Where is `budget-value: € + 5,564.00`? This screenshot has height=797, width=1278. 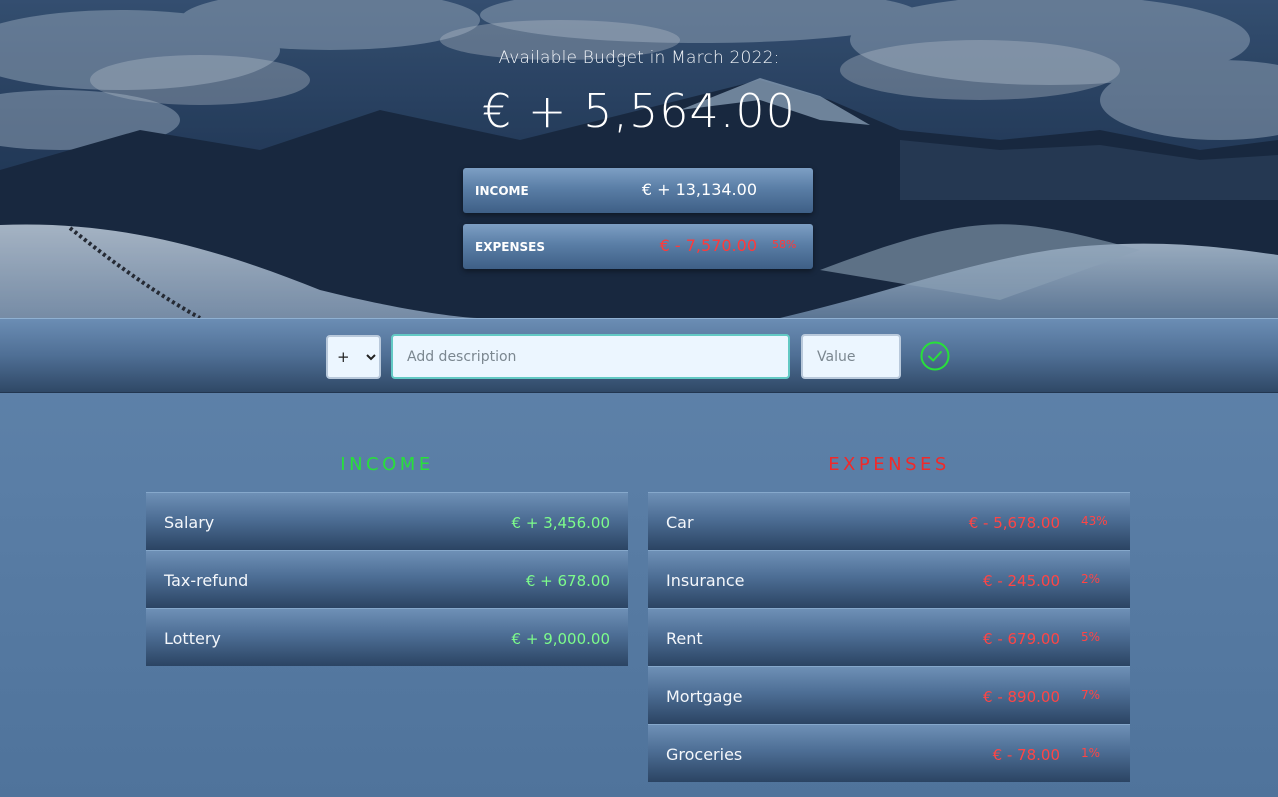
budget-value: € + 5,564.00 is located at coordinates (639, 111).